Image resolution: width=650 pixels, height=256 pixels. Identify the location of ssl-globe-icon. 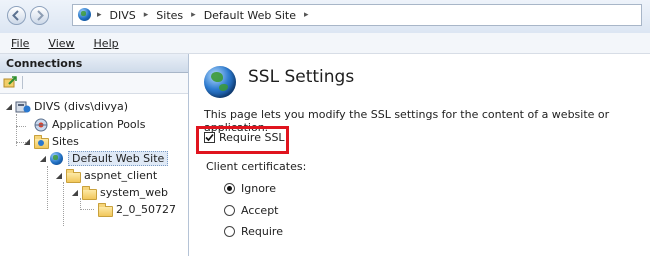
(220, 82).